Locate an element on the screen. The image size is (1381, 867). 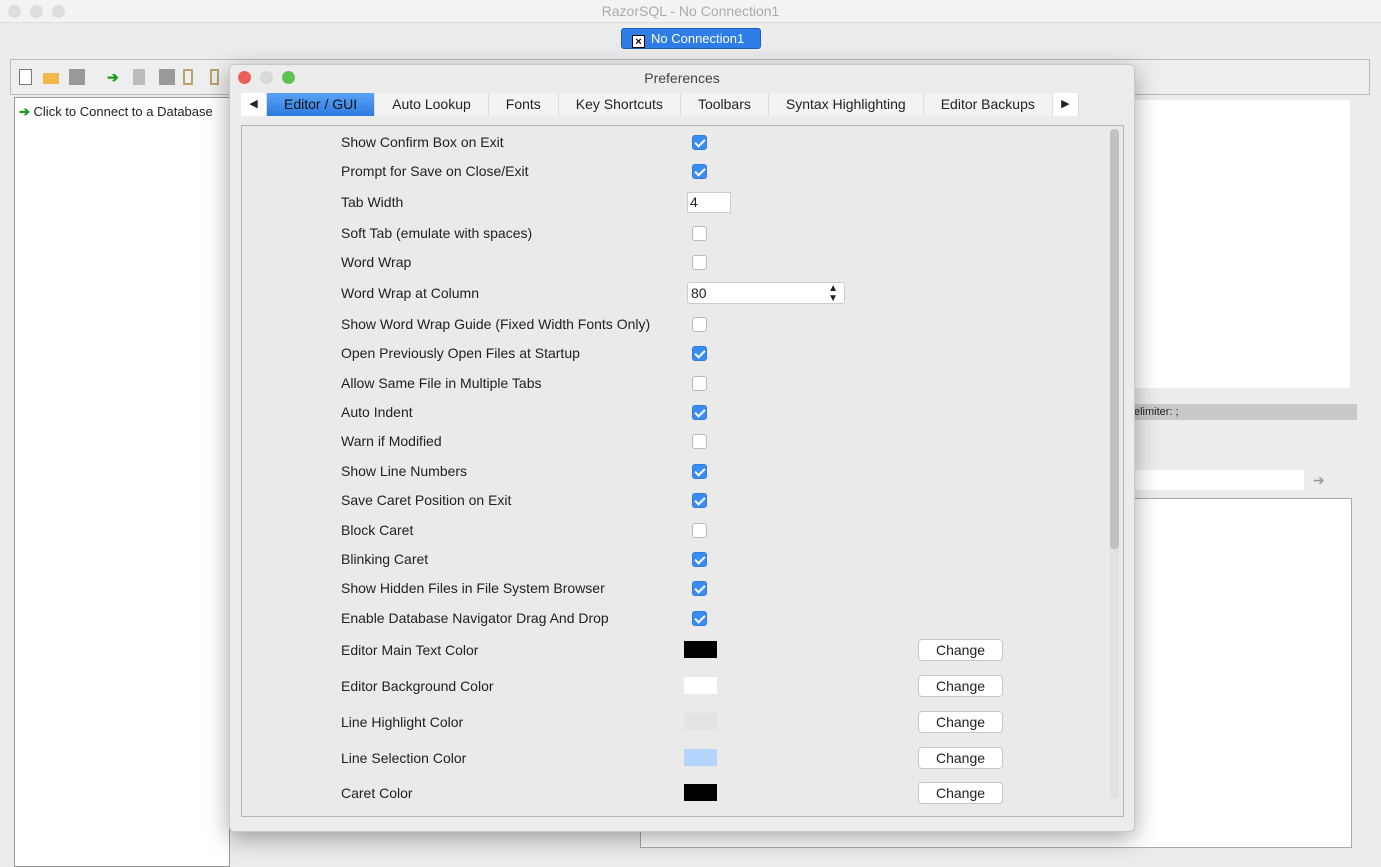
close-window-button is located at coordinates (14, 11).